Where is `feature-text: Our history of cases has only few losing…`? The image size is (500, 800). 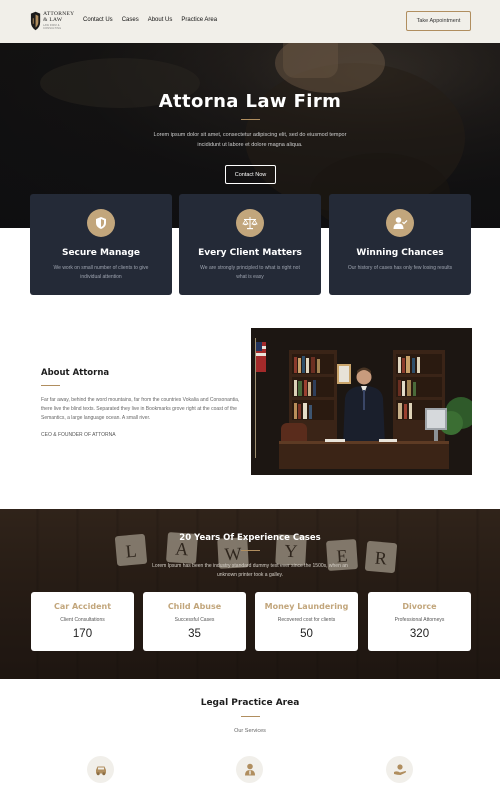 feature-text: Our history of cases has only few losing… is located at coordinates (400, 268).